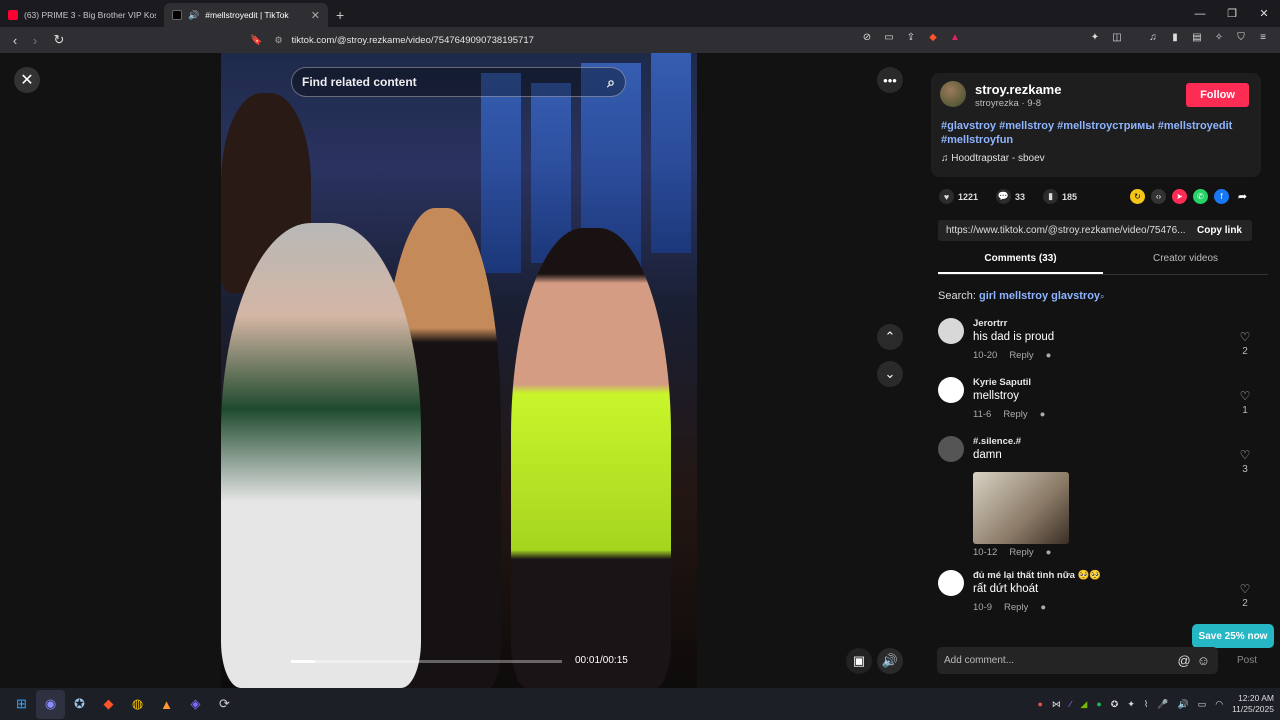 This screenshot has height=720, width=1280. What do you see at coordinates (82, 15) in the screenshot?
I see `browser-tab-youtube: (63) PRIME 3 - Big Brother VIP Kosov` at bounding box center [82, 15].